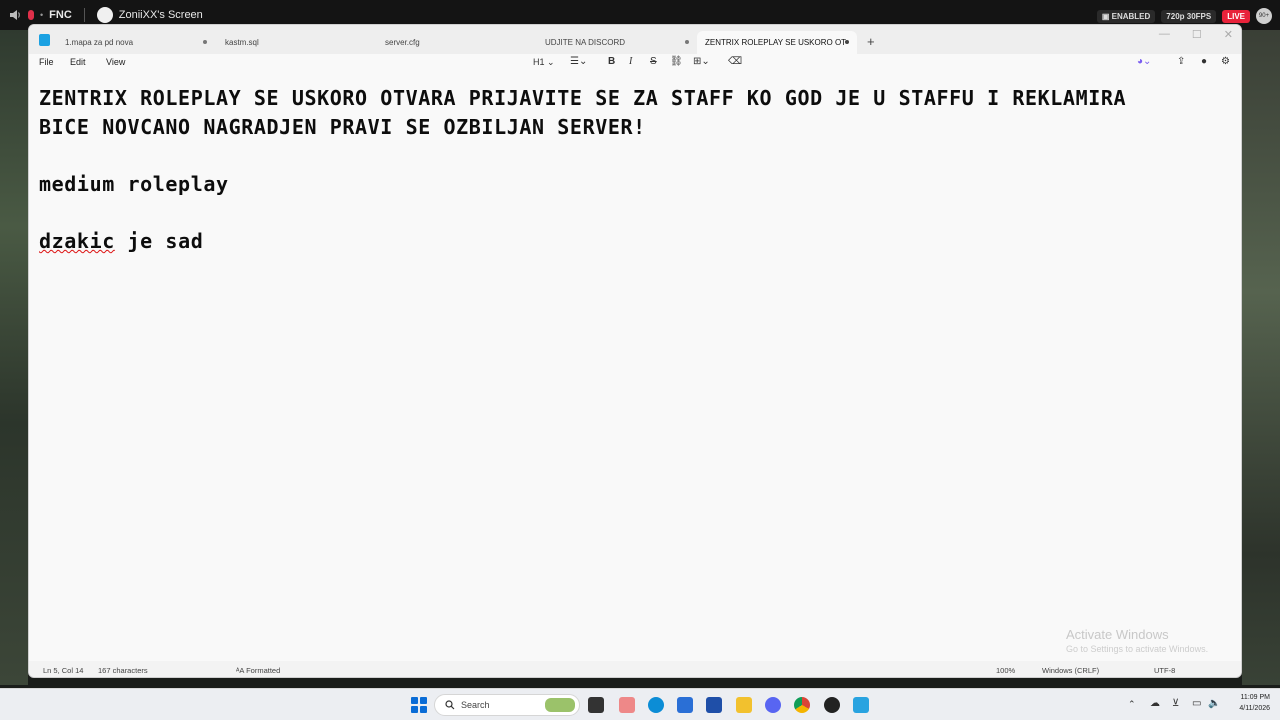 The width and height of the screenshot is (1280, 720). Describe the element at coordinates (1228, 34) in the screenshot. I see `close-icon: ✕` at that location.